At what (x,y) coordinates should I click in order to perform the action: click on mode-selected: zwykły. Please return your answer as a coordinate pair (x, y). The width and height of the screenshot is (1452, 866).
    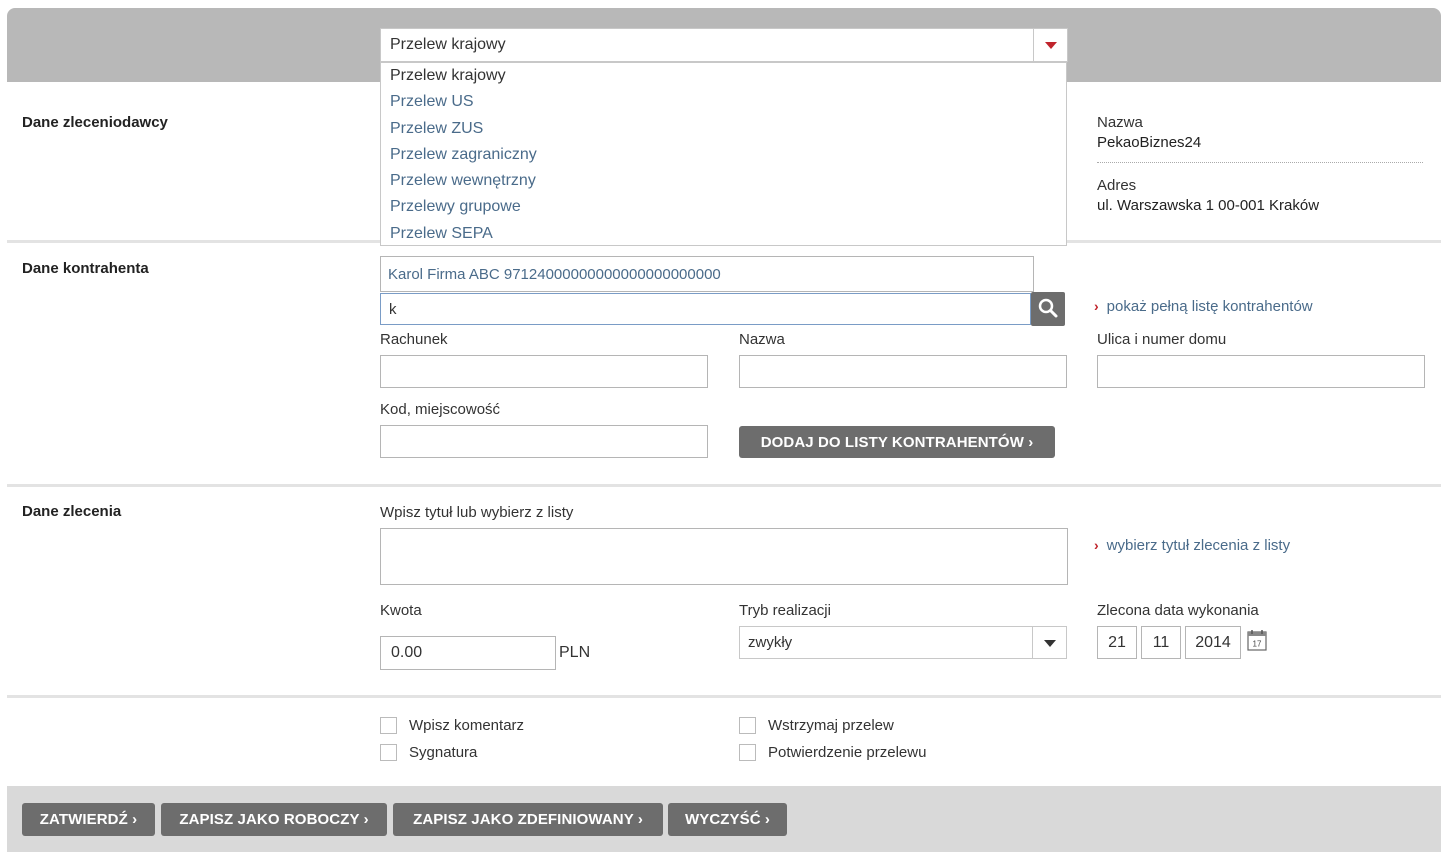
    Looking at the image, I should click on (770, 642).